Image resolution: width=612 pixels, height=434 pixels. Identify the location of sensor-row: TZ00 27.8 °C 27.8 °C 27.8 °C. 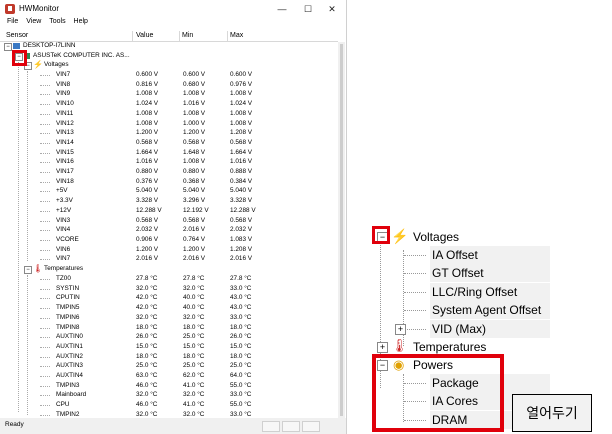
(169, 280).